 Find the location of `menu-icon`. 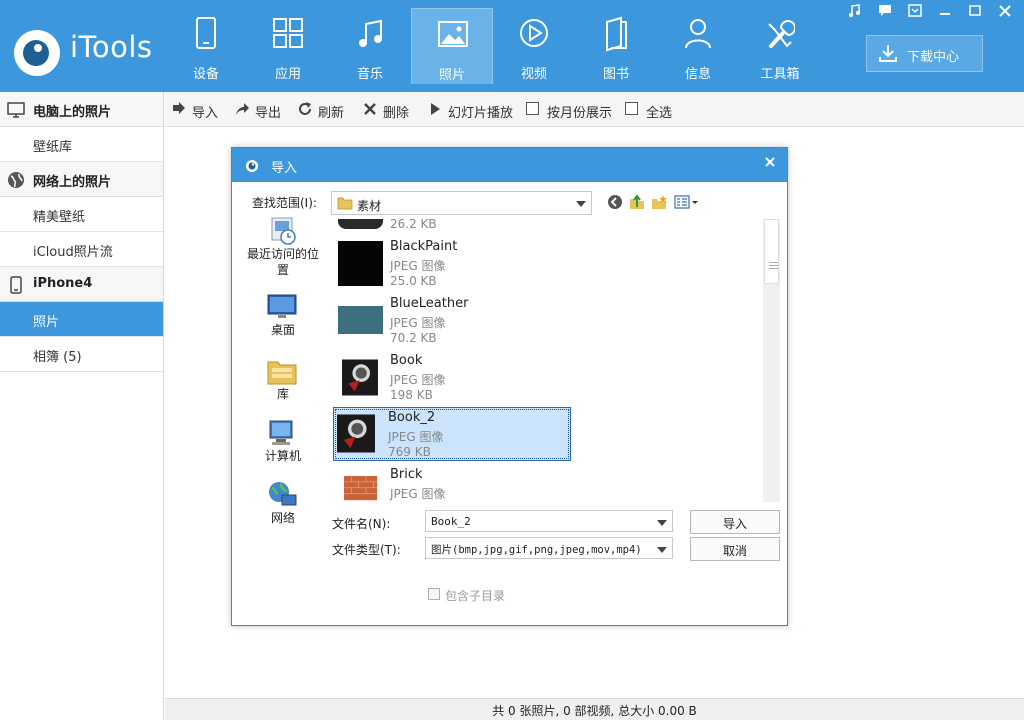

menu-icon is located at coordinates (915, 11).